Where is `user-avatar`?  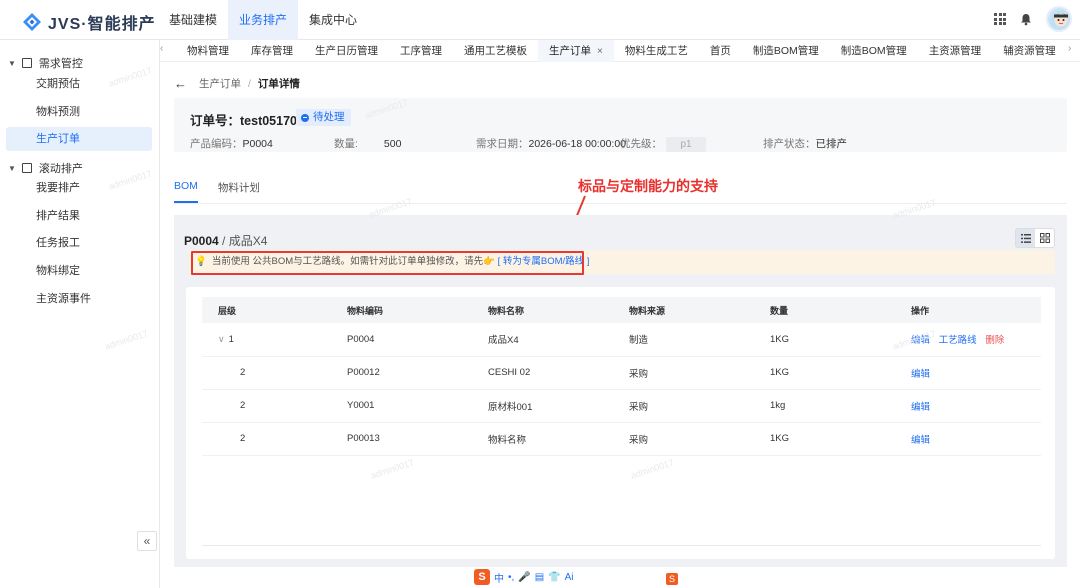
user-avatar is located at coordinates (1059, 19).